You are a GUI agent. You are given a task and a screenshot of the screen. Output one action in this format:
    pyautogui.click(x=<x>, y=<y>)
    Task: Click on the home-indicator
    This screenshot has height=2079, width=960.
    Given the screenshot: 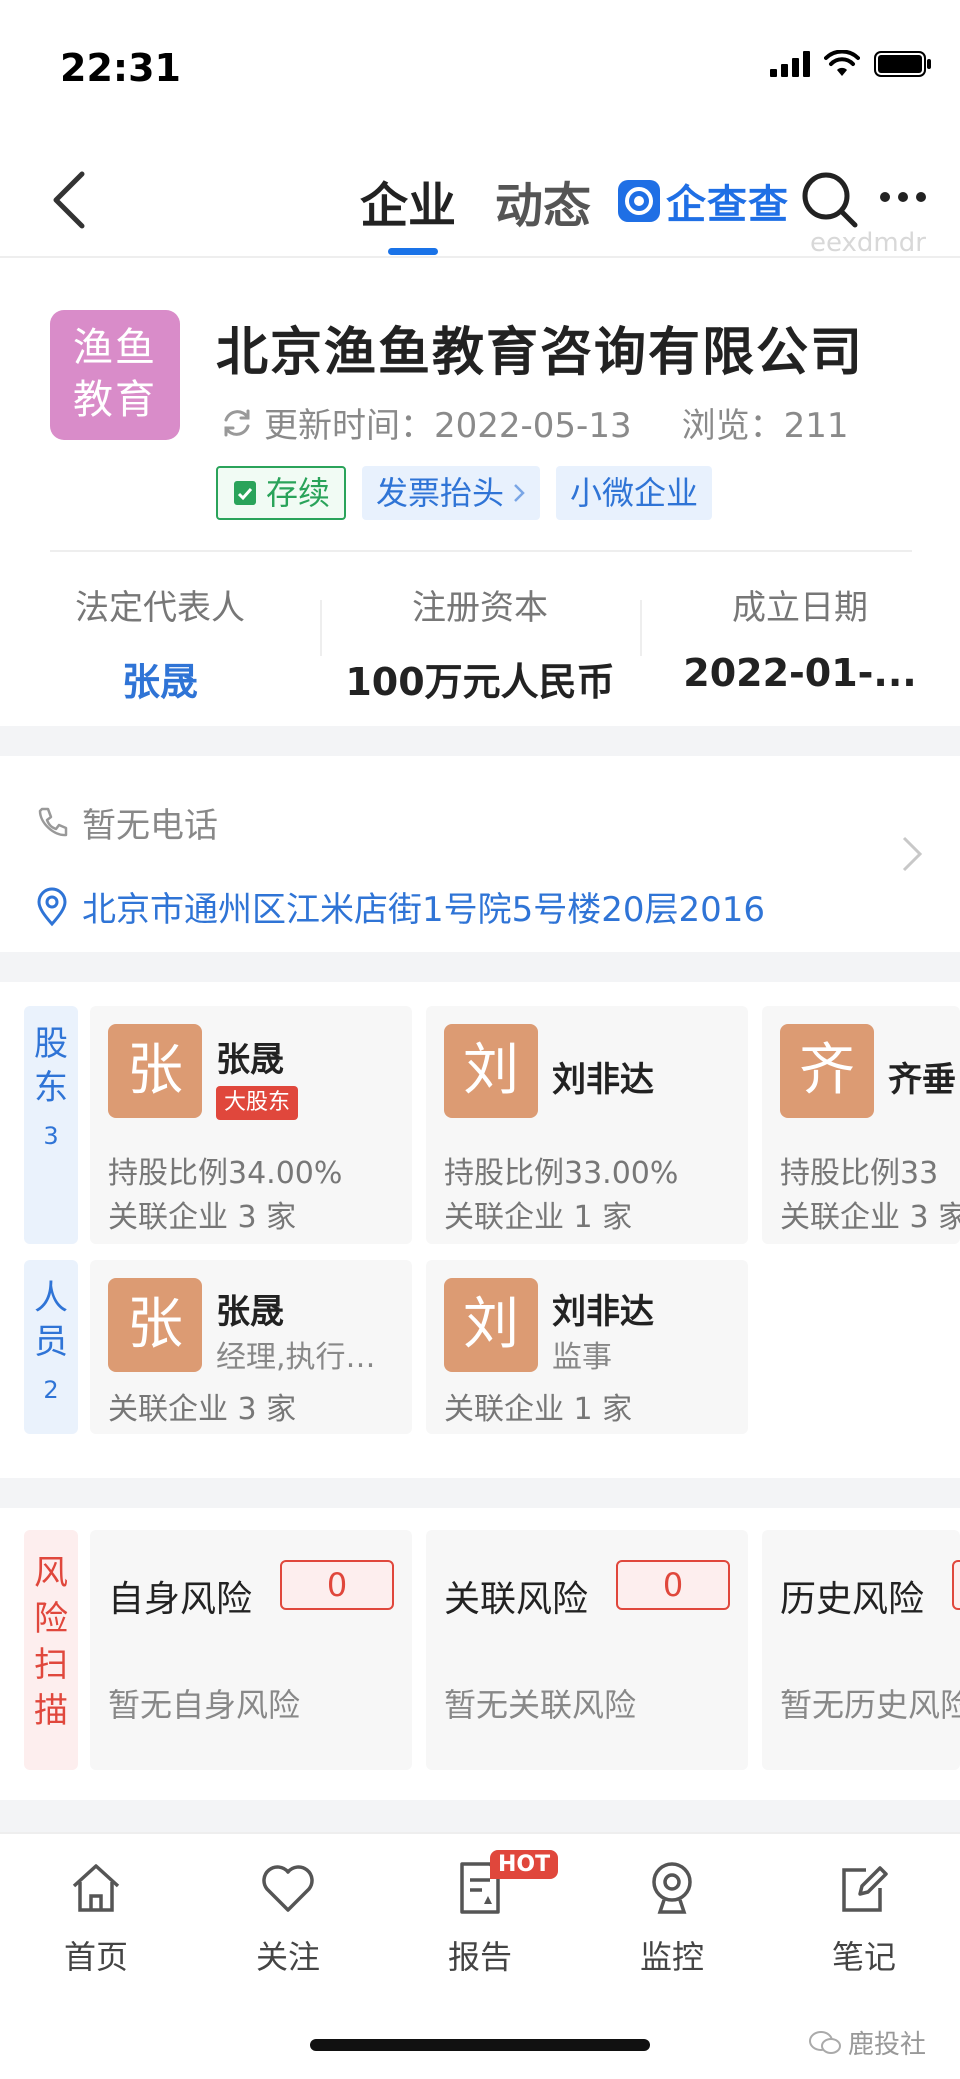 What is the action you would take?
    pyautogui.click(x=480, y=2045)
    